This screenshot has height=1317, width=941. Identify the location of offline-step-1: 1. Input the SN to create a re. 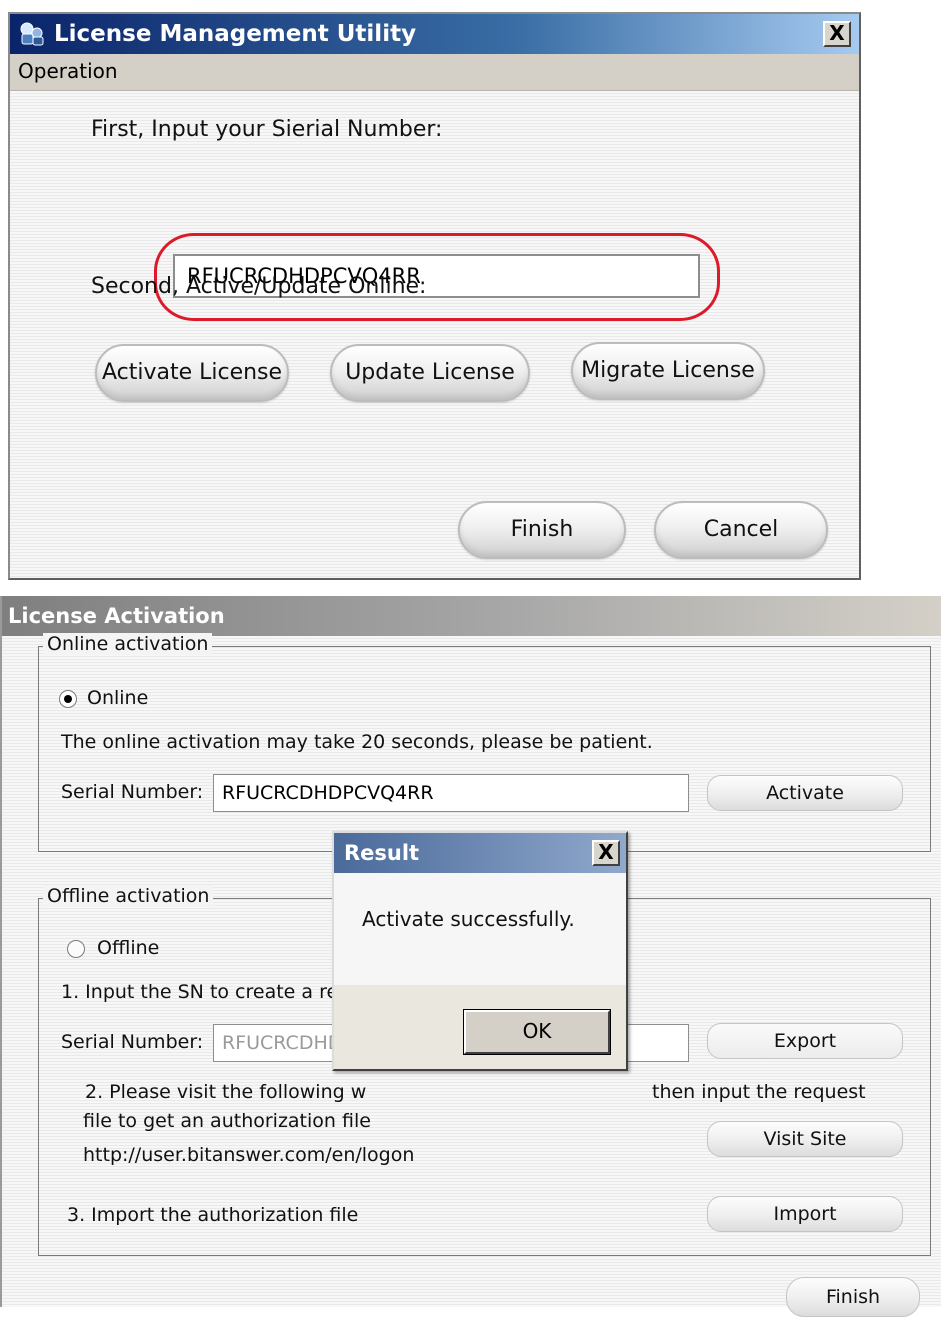
(200, 992).